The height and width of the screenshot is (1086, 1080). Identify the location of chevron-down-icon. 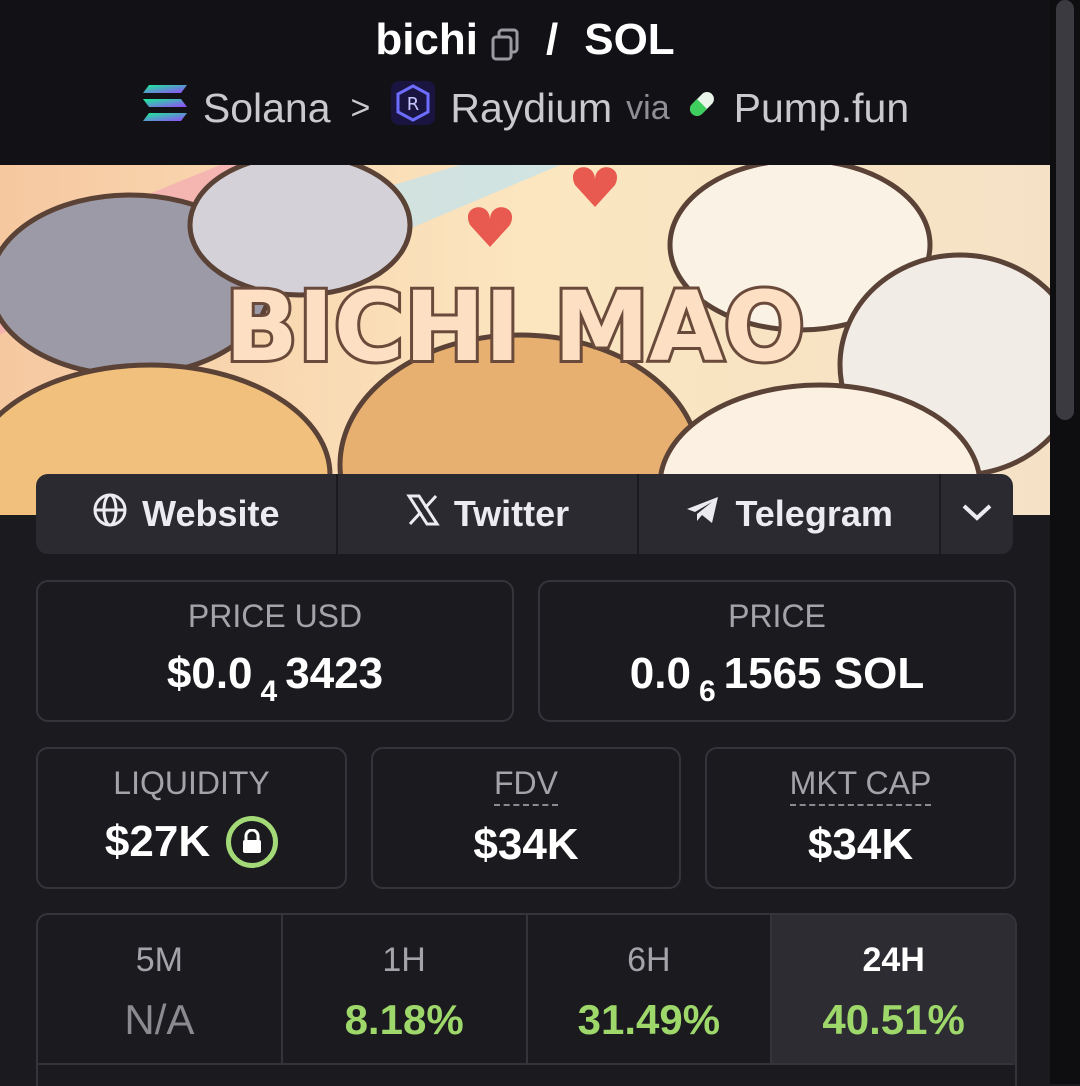
(977, 514).